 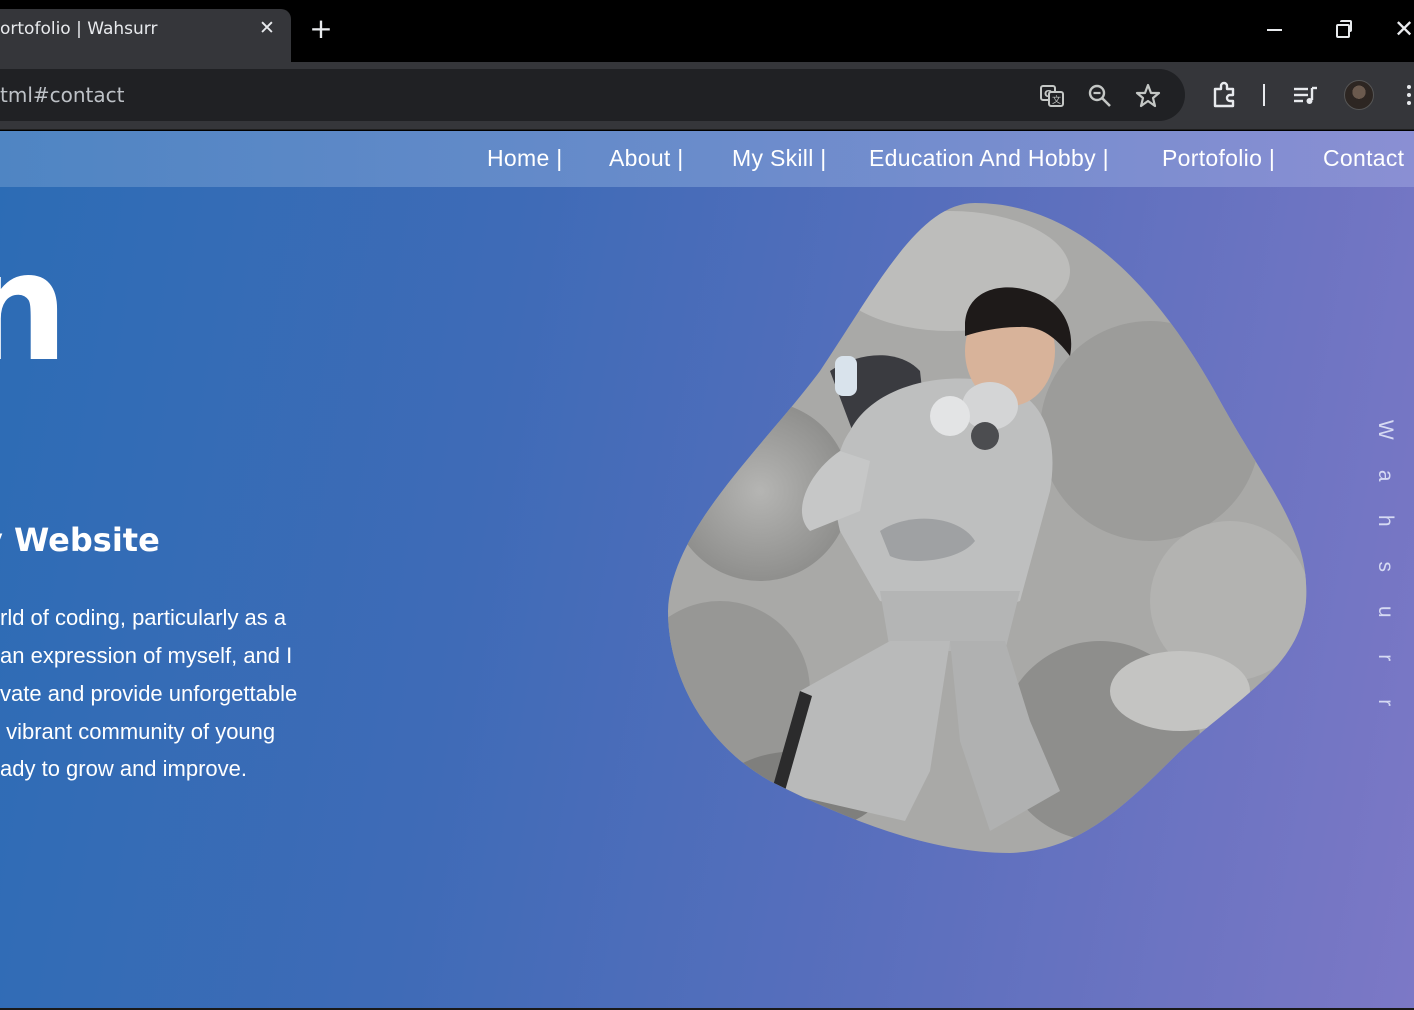 What do you see at coordinates (1275, 29) in the screenshot?
I see `minimize-button` at bounding box center [1275, 29].